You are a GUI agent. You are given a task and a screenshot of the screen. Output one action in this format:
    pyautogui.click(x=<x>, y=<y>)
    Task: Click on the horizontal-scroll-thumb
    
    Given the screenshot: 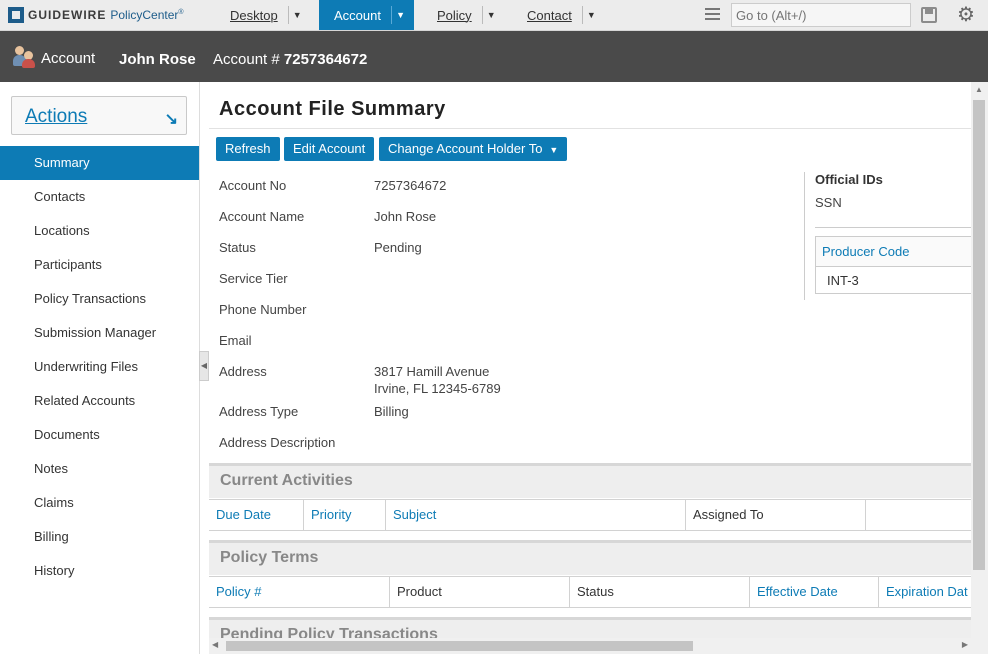 What is the action you would take?
    pyautogui.click(x=459, y=646)
    